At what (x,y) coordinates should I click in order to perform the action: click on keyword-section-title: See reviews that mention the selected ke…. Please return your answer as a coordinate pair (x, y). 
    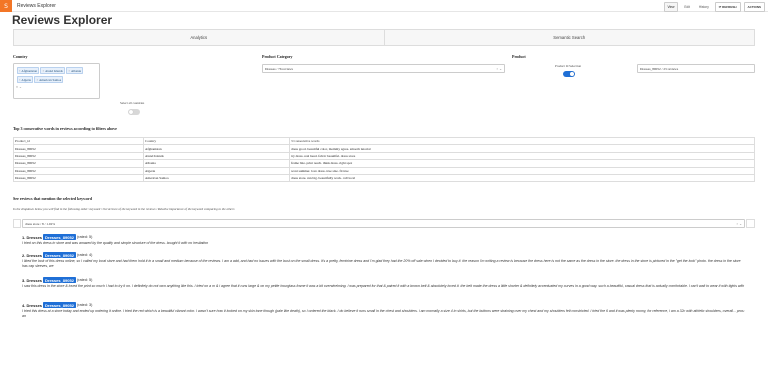
    Looking at the image, I should click on (53, 198).